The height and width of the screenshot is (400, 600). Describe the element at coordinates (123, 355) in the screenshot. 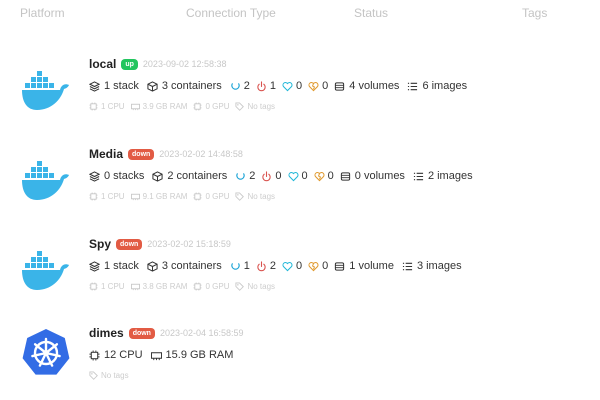

I see `cpu-value: 12 CPU` at that location.